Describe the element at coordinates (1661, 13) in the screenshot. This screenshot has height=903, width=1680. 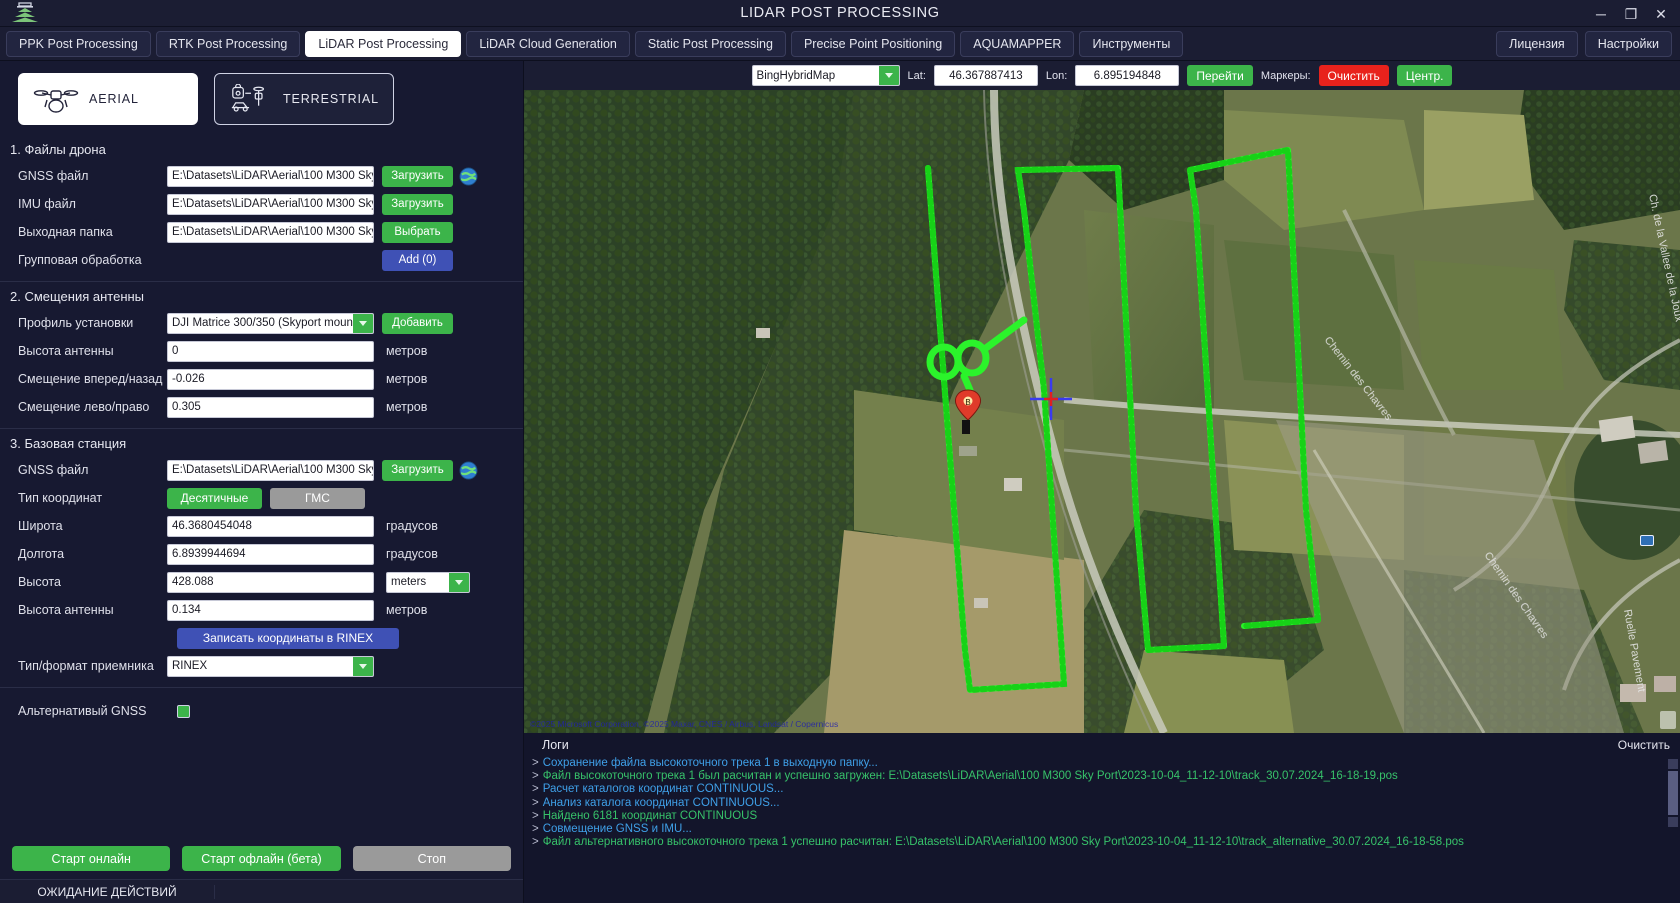
I see `close-button: ✕` at that location.